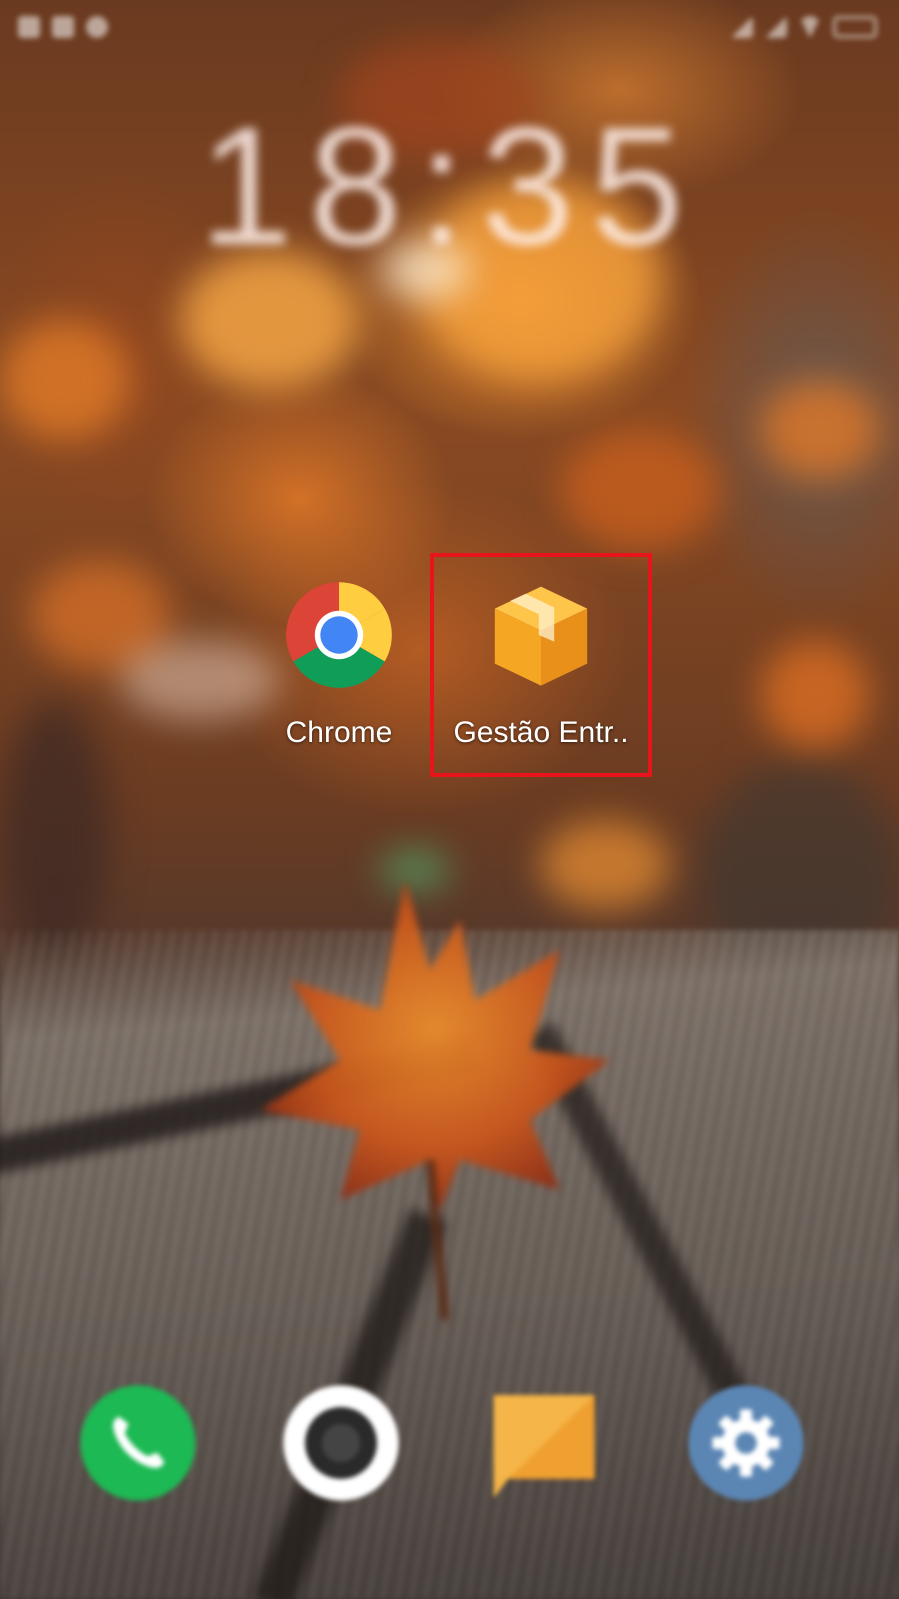 The height and width of the screenshot is (1599, 899). Describe the element at coordinates (544, 1447) in the screenshot. I see `message-icon` at that location.